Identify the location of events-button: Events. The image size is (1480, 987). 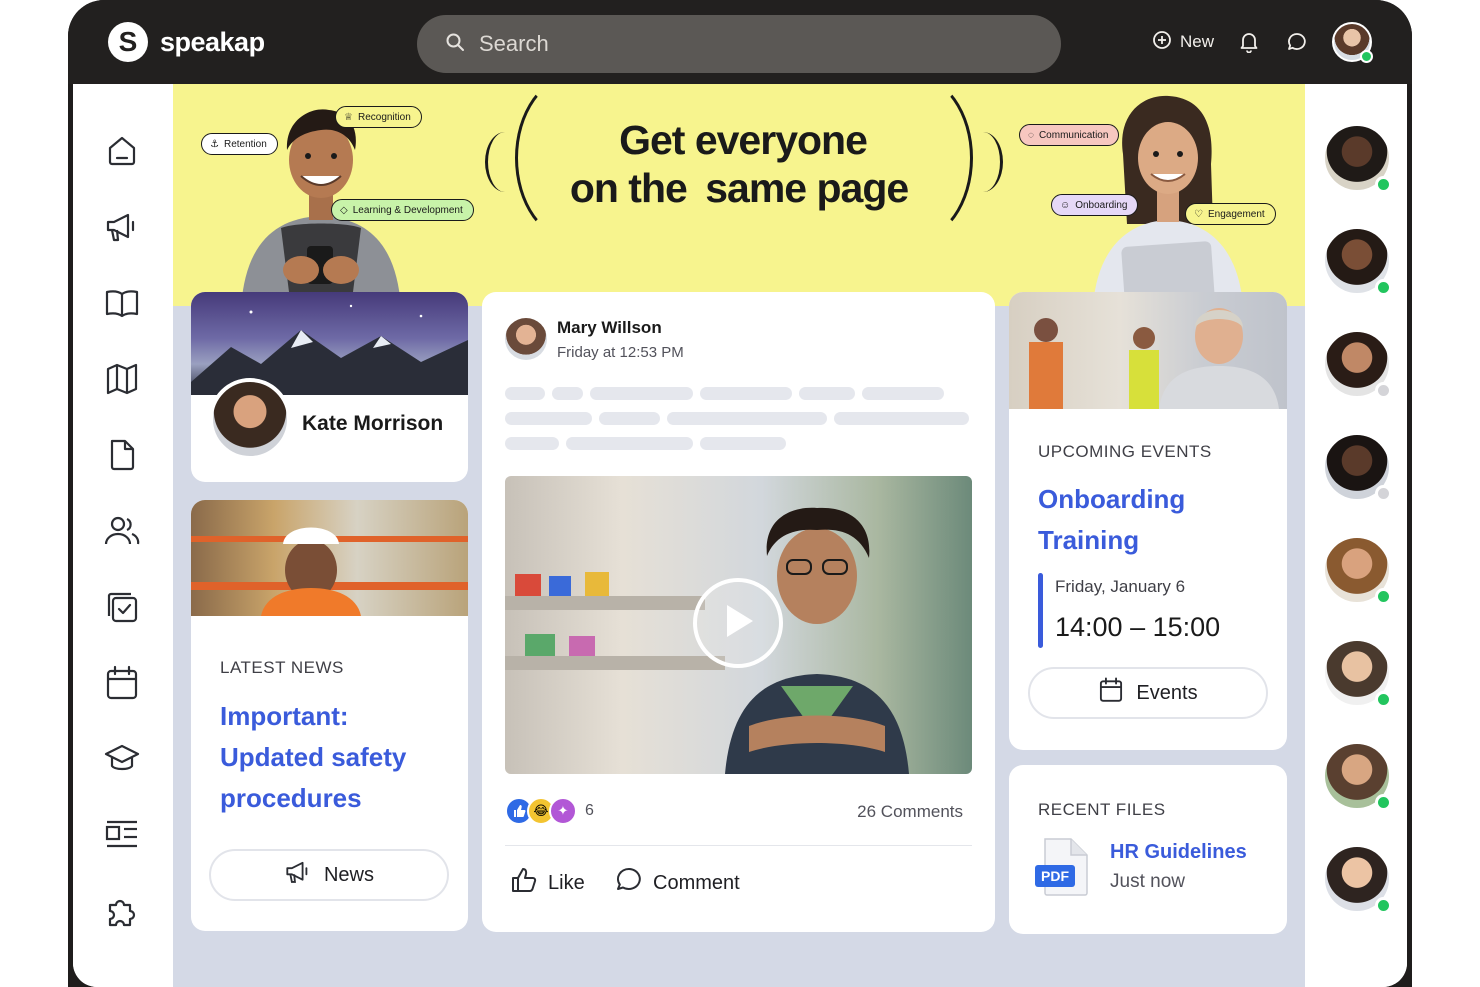
(1148, 693).